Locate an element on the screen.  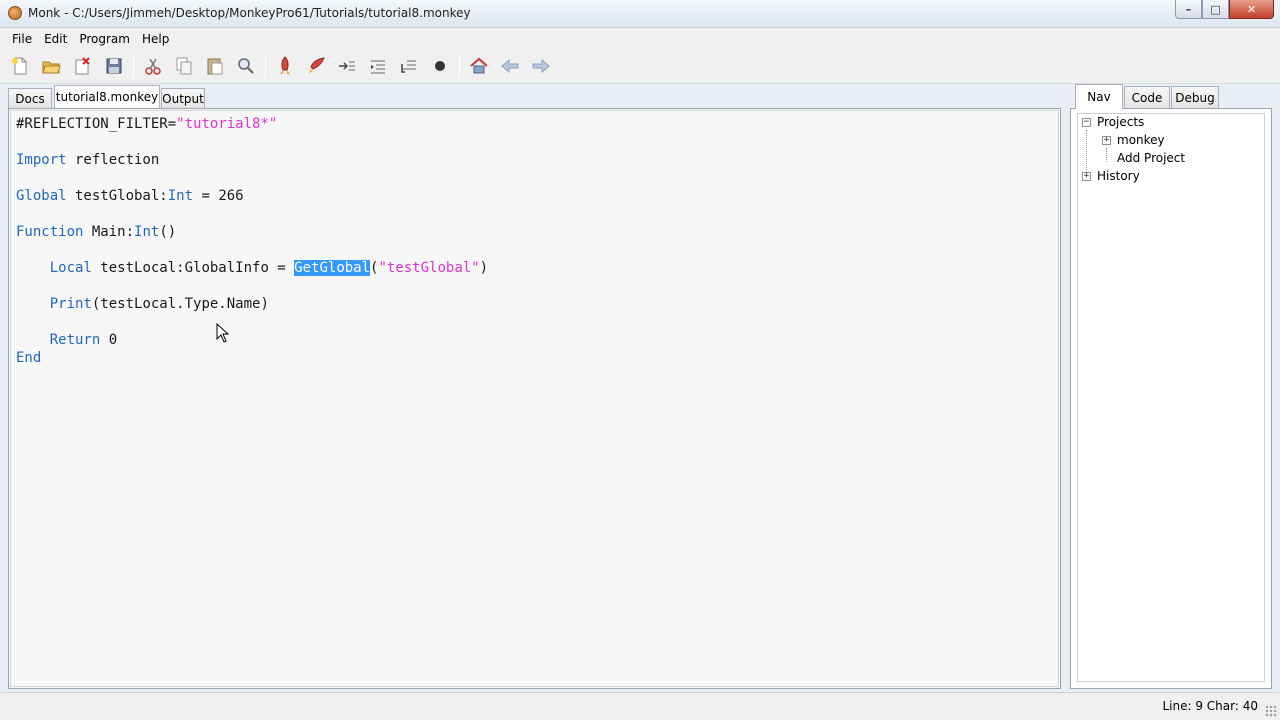
tab-tutorial8-monkey: tutorial8.monkey is located at coordinates (107, 96).